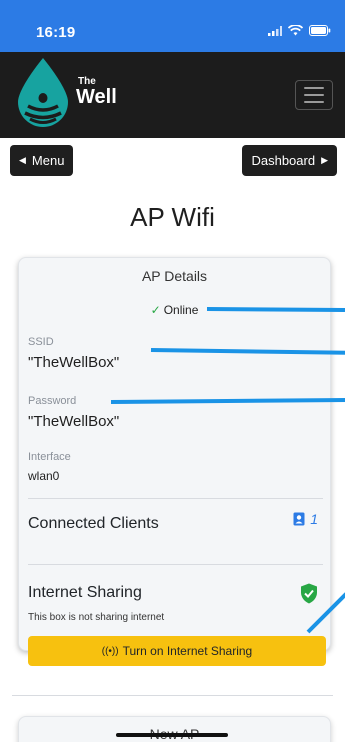 Image resolution: width=345 pixels, height=742 pixels. I want to click on card-header: AP Details, so click(174, 276).